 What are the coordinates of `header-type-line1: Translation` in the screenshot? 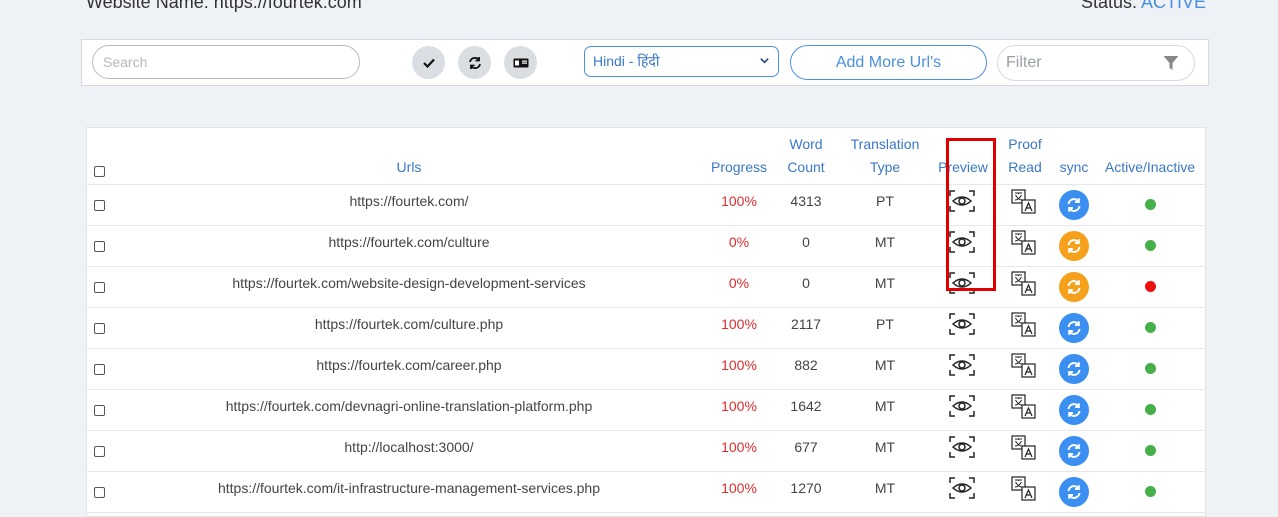 It's located at (885, 144).